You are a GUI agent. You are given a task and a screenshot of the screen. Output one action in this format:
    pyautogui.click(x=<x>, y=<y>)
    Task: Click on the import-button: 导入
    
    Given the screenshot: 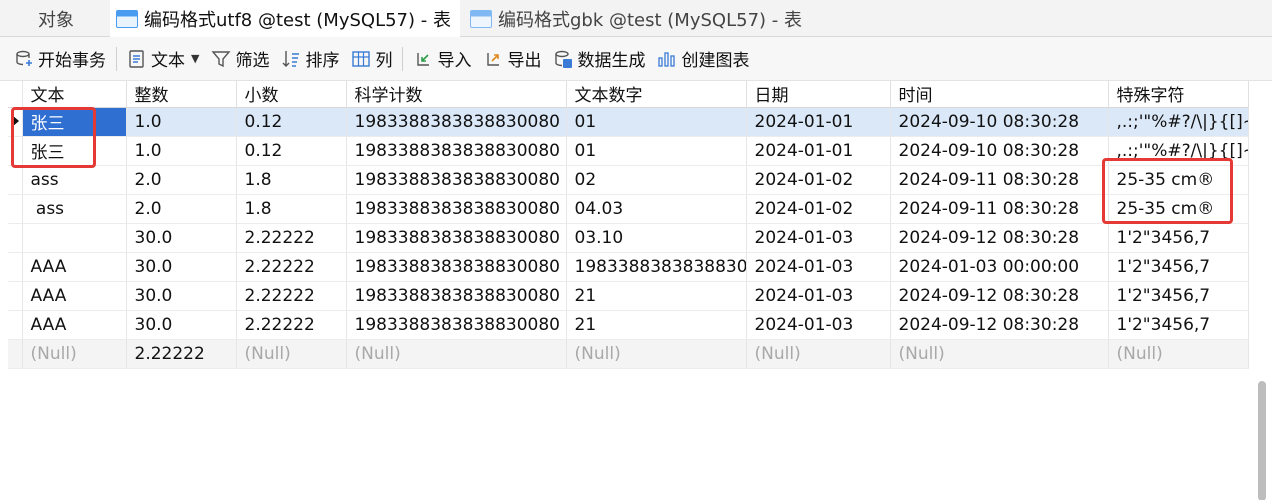 What is the action you would take?
    pyautogui.click(x=442, y=59)
    